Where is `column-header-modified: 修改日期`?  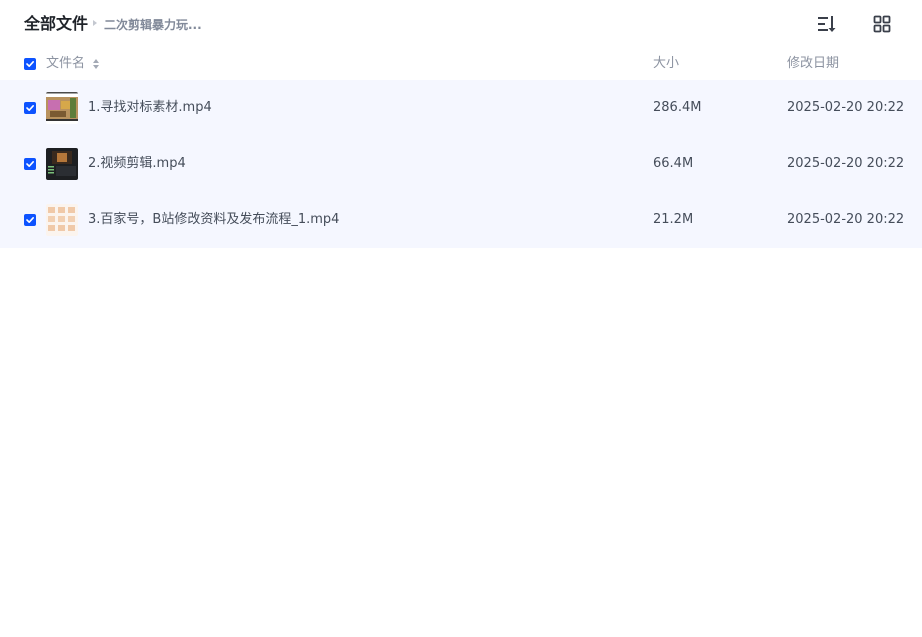
column-header-modified: 修改日期 is located at coordinates (813, 64).